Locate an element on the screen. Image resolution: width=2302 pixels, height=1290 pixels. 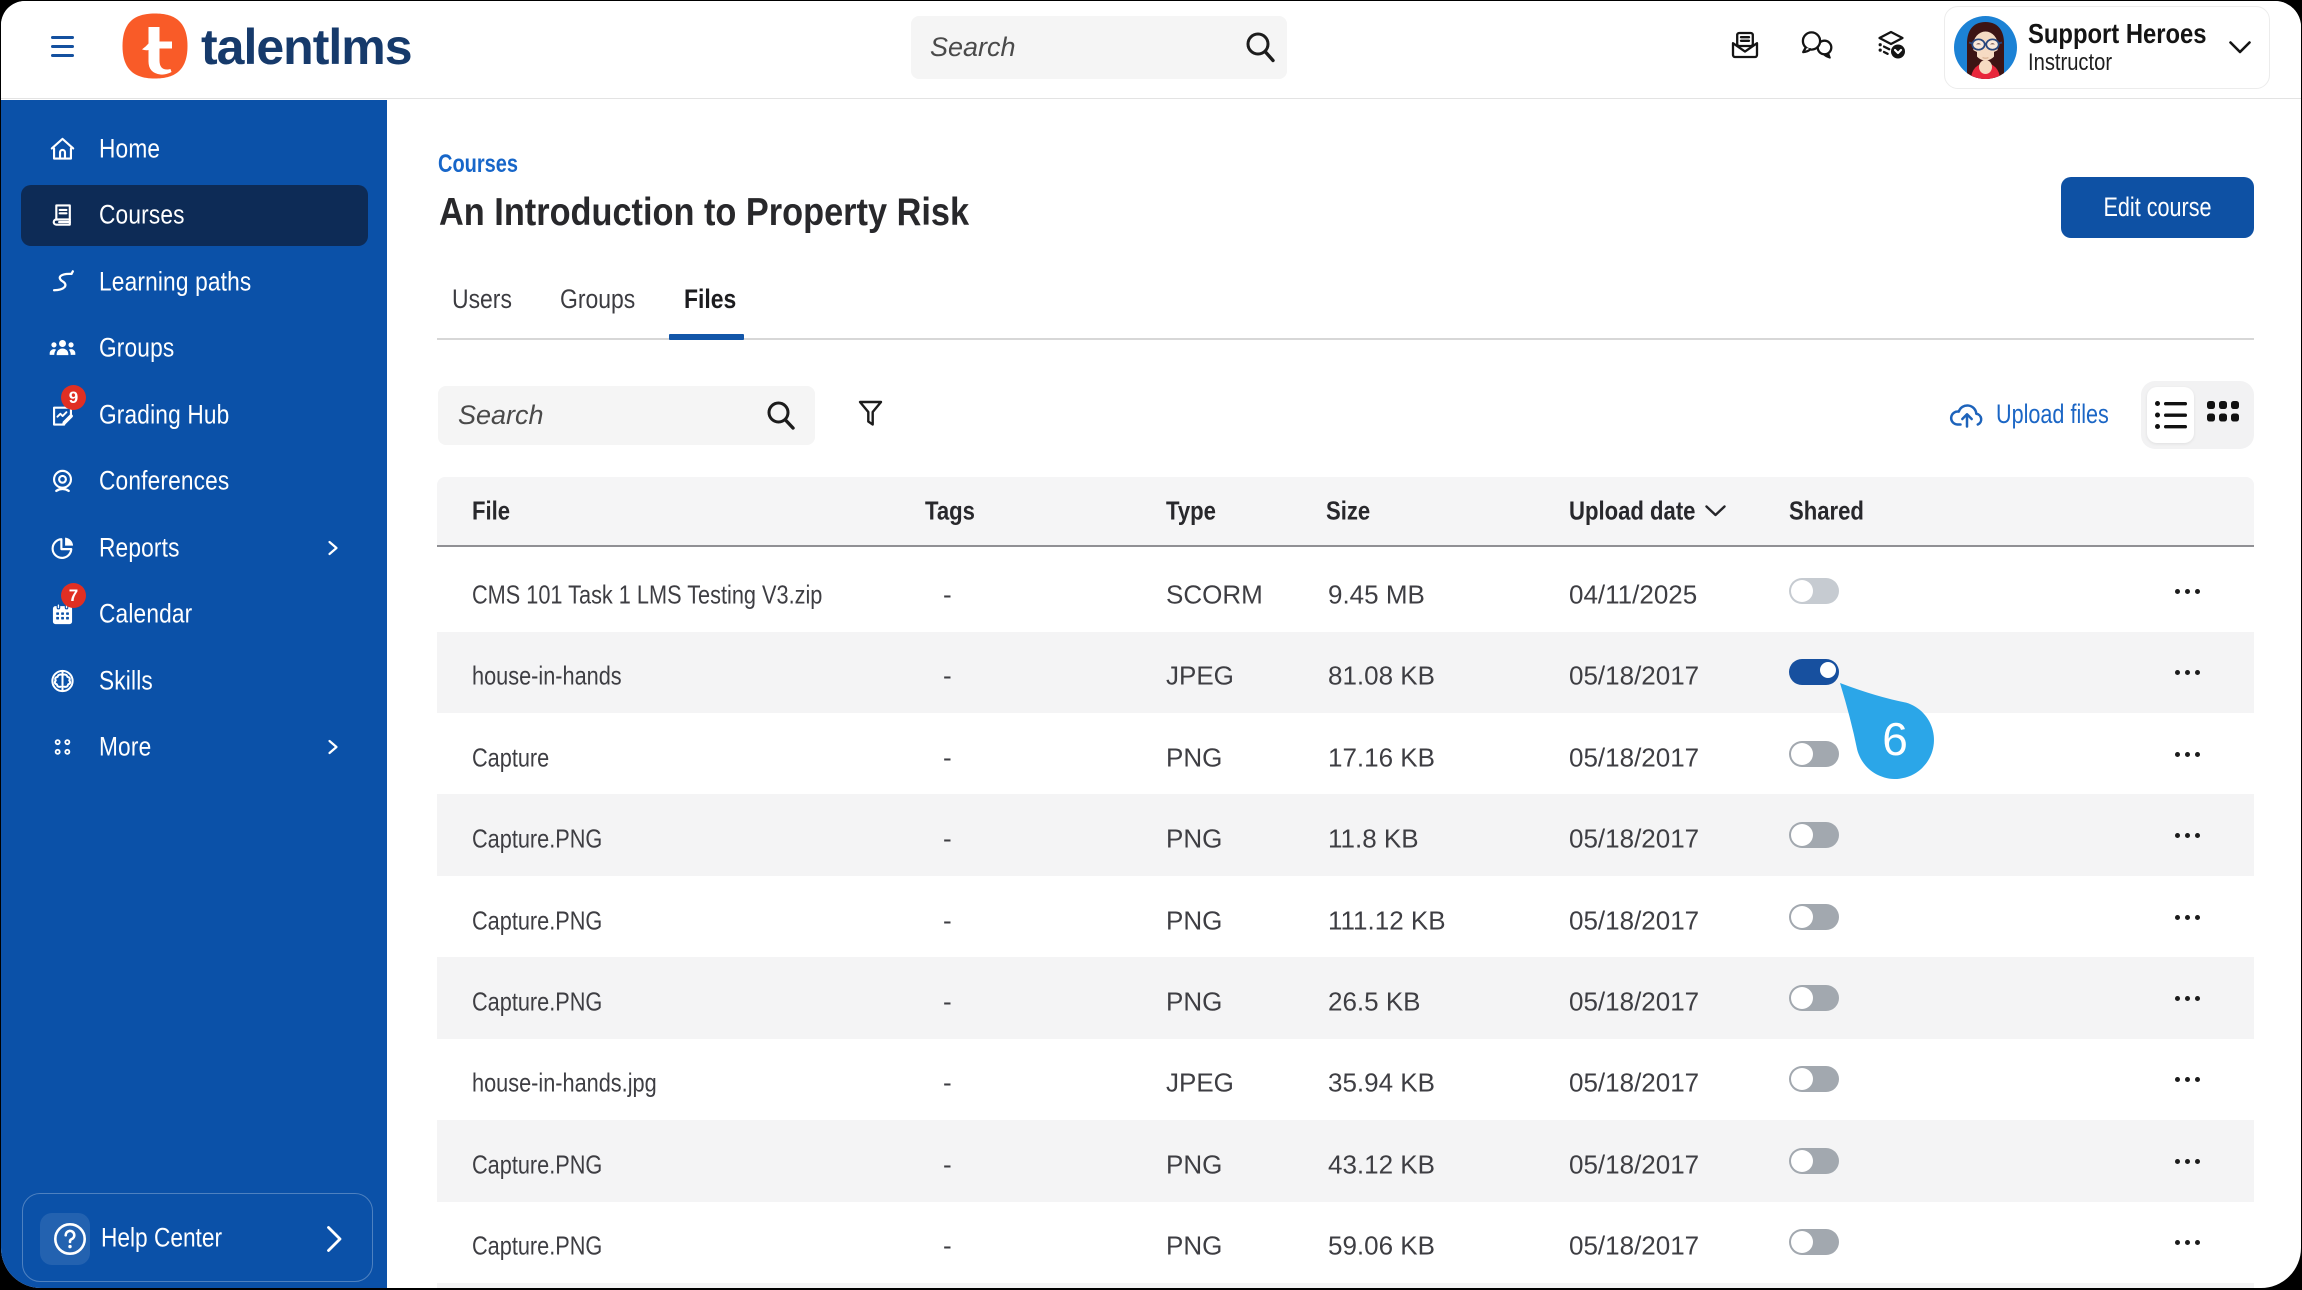
svg-text: 6 is located at coordinates (1895, 739).